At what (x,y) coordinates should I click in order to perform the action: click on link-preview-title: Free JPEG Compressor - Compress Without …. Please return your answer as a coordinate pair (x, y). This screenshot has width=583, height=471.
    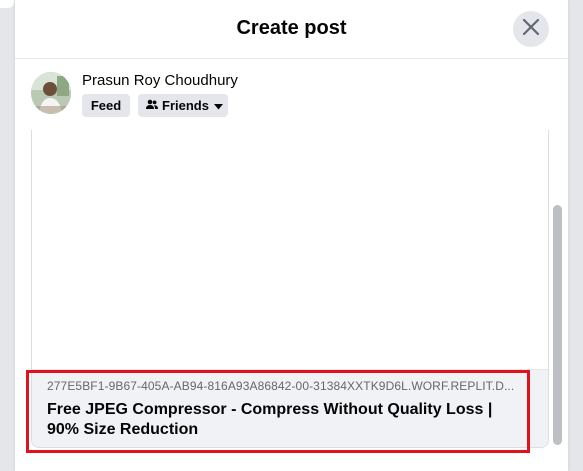
    Looking at the image, I should click on (270, 419).